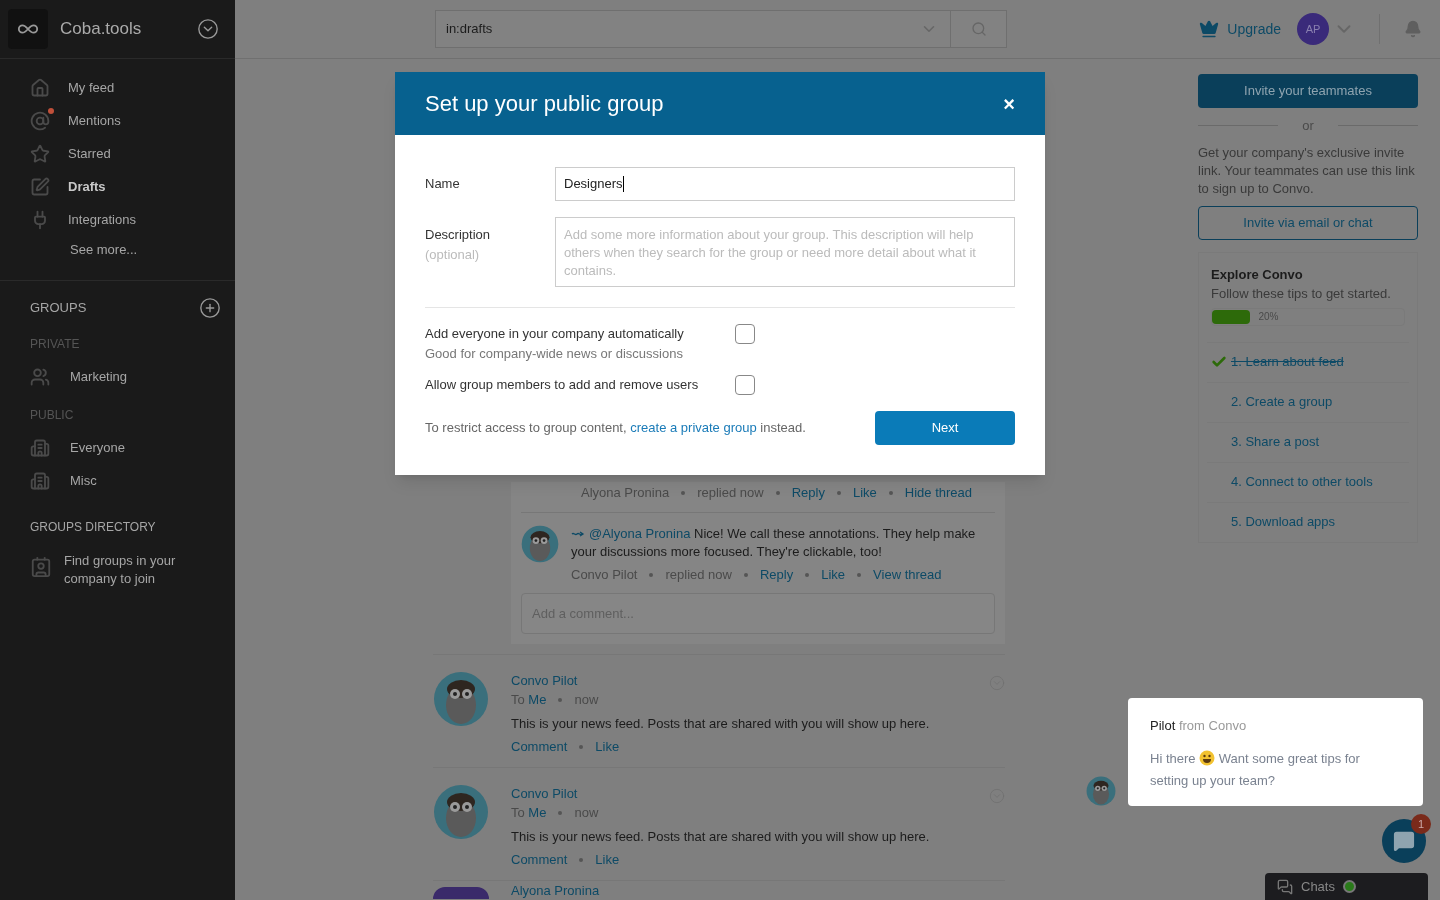 The image size is (1440, 900). Describe the element at coordinates (1257, 274) in the screenshot. I see `explore-title: Explore Convo` at that location.